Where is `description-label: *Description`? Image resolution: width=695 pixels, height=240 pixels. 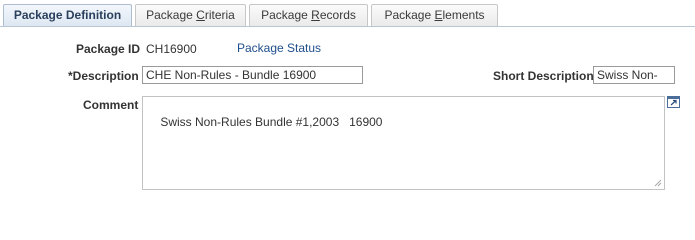 description-label: *Description is located at coordinates (103, 76).